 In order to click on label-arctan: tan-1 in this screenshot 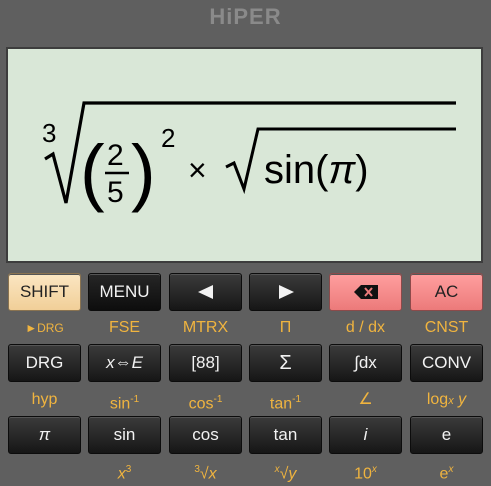, I will do `click(285, 403)`.